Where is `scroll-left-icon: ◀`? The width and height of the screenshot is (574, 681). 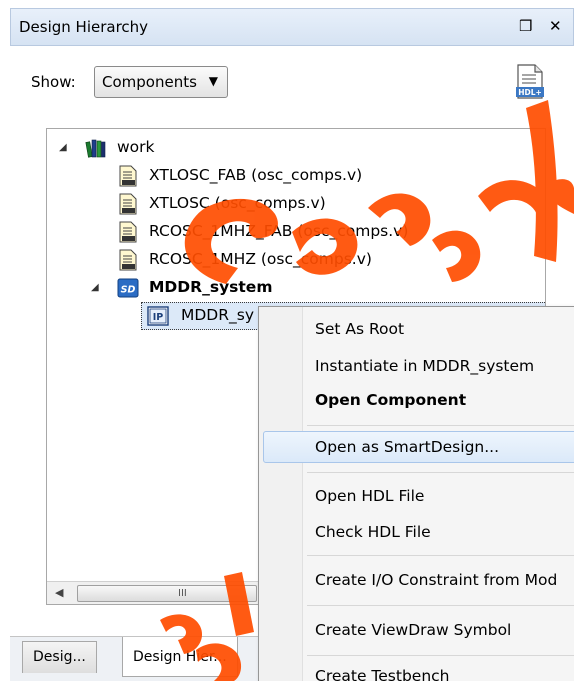 scroll-left-icon: ◀ is located at coordinates (59, 592).